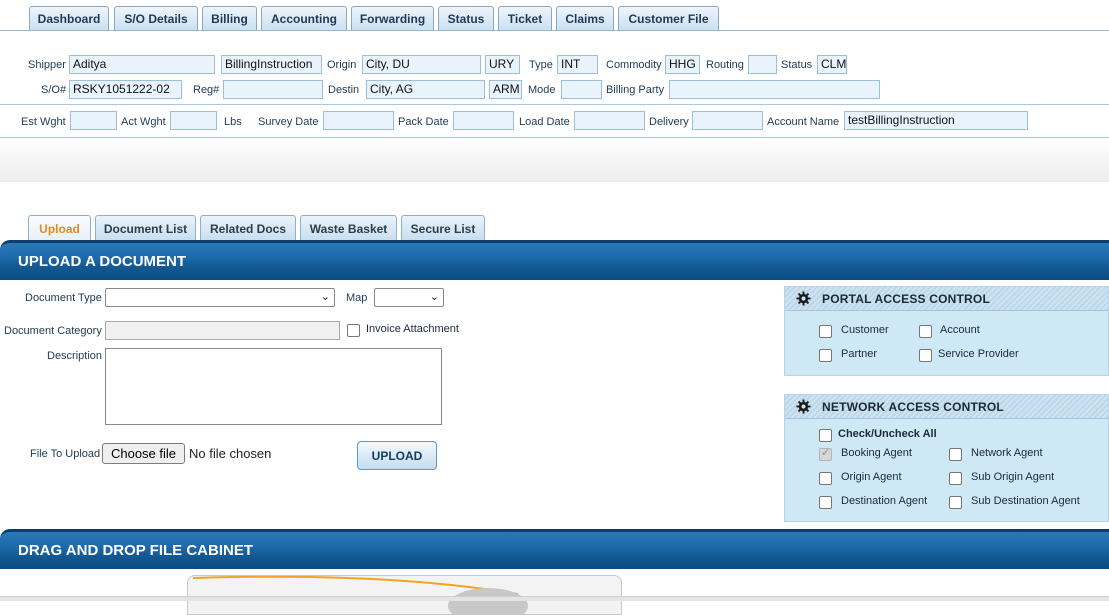  Describe the element at coordinates (93, 120) in the screenshot. I see `est-wght-field` at that location.